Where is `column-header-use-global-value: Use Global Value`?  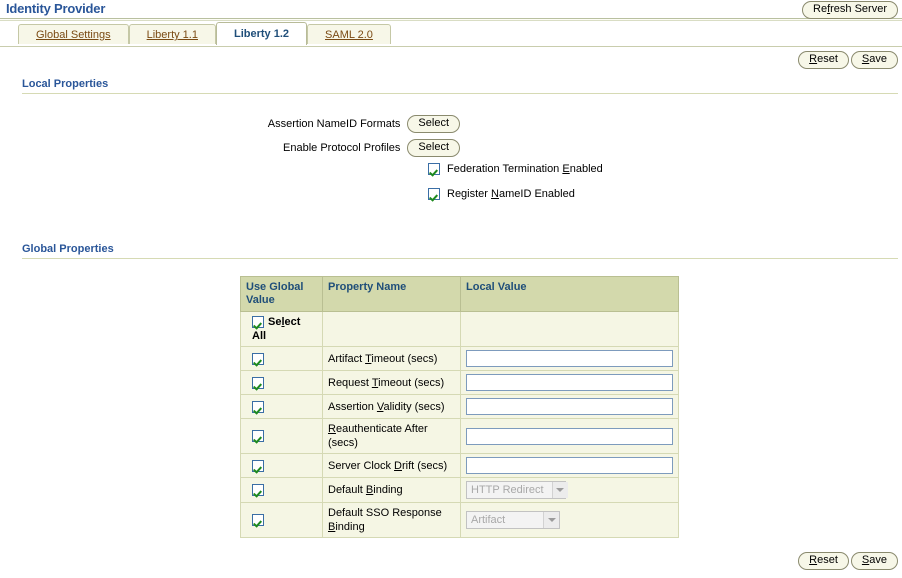
column-header-use-global-value: Use Global Value is located at coordinates (281, 294).